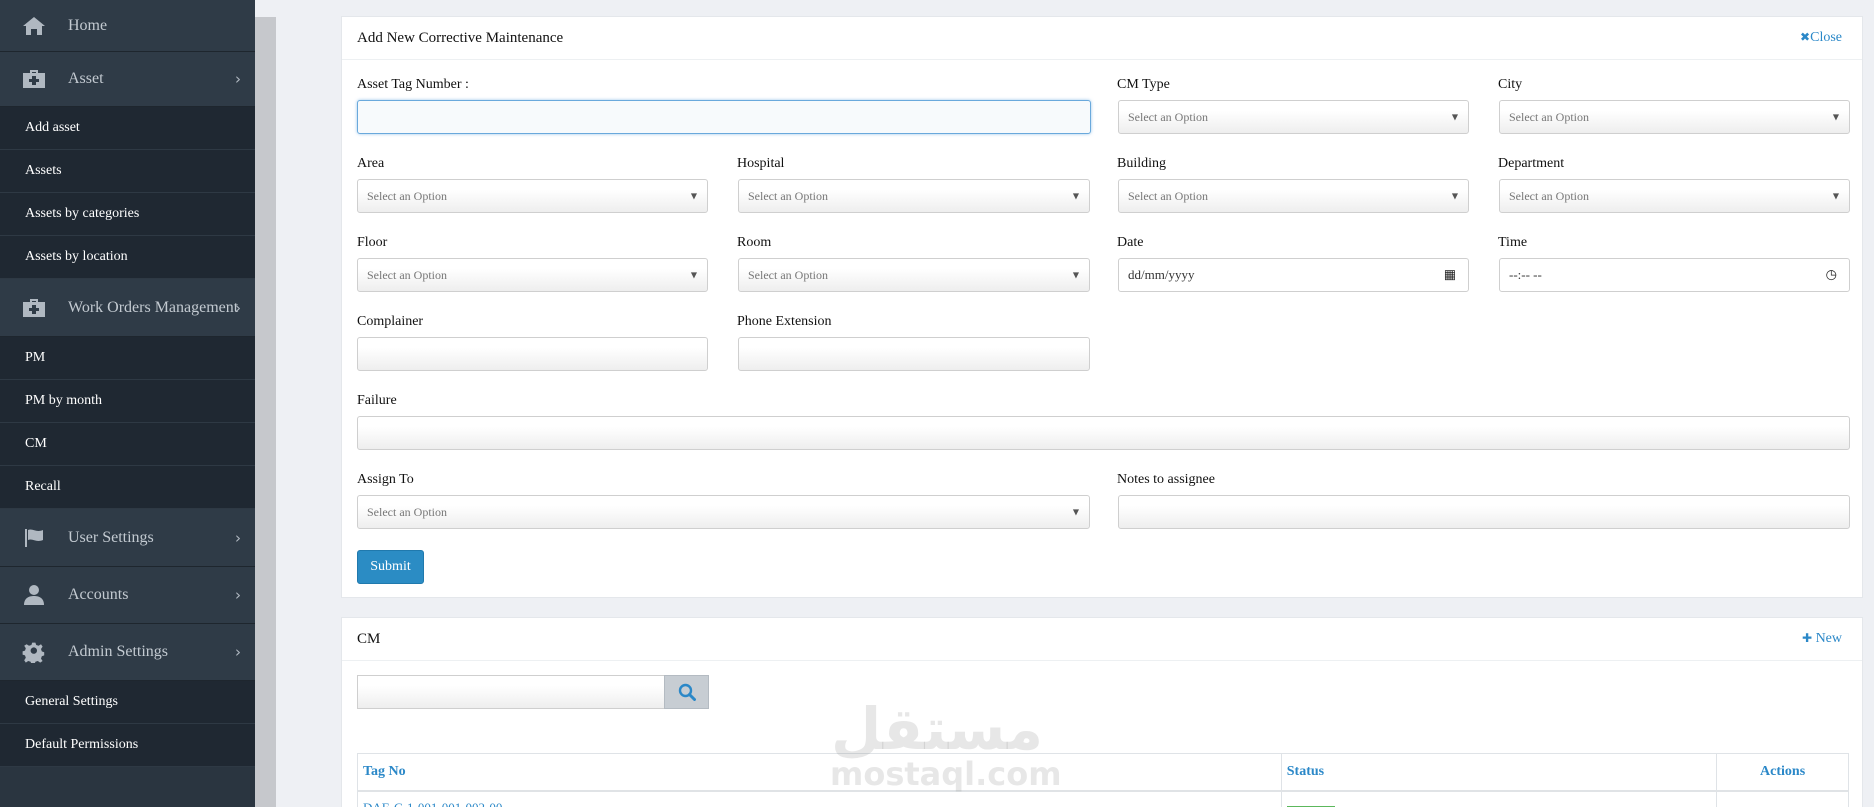 The width and height of the screenshot is (1874, 807). Describe the element at coordinates (98, 594) in the screenshot. I see `sidebar-item-label: Accounts` at that location.